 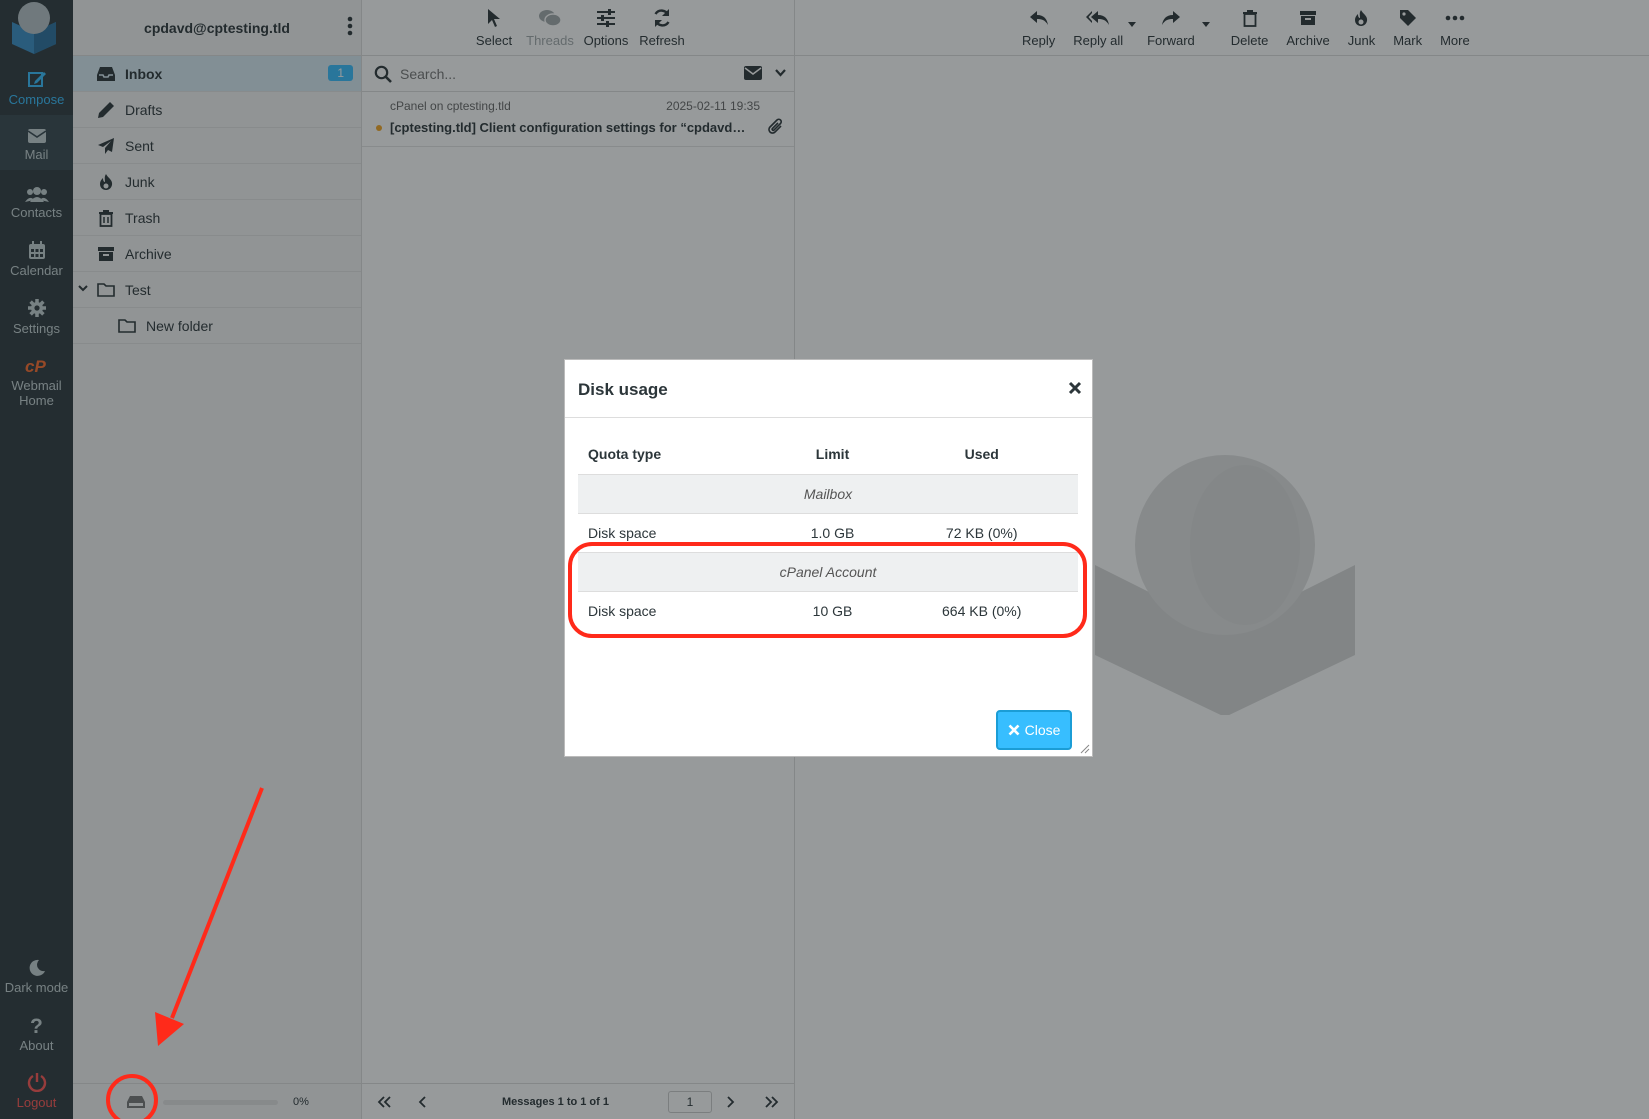 What do you see at coordinates (623, 389) in the screenshot?
I see `dialog-title: Disk usage` at bounding box center [623, 389].